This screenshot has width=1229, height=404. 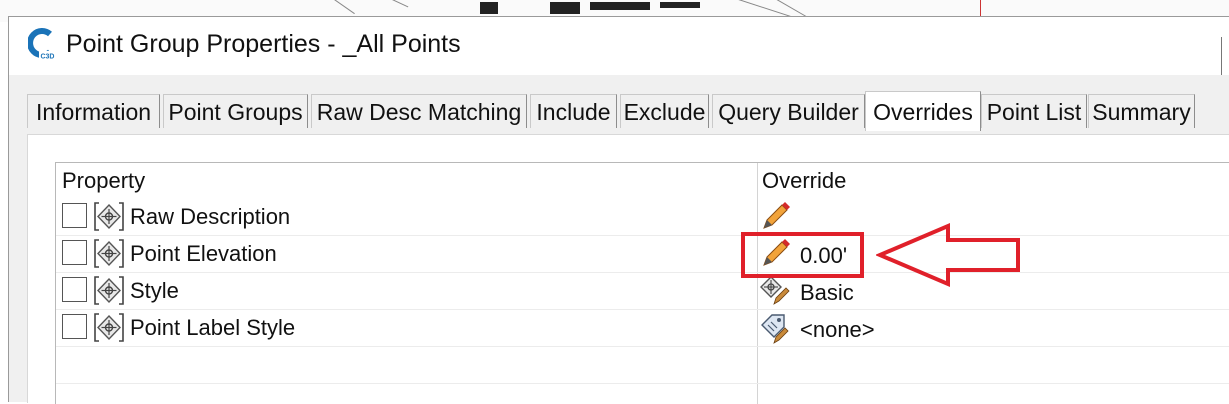 I want to click on tab-summary: Summary, so click(x=1141, y=111).